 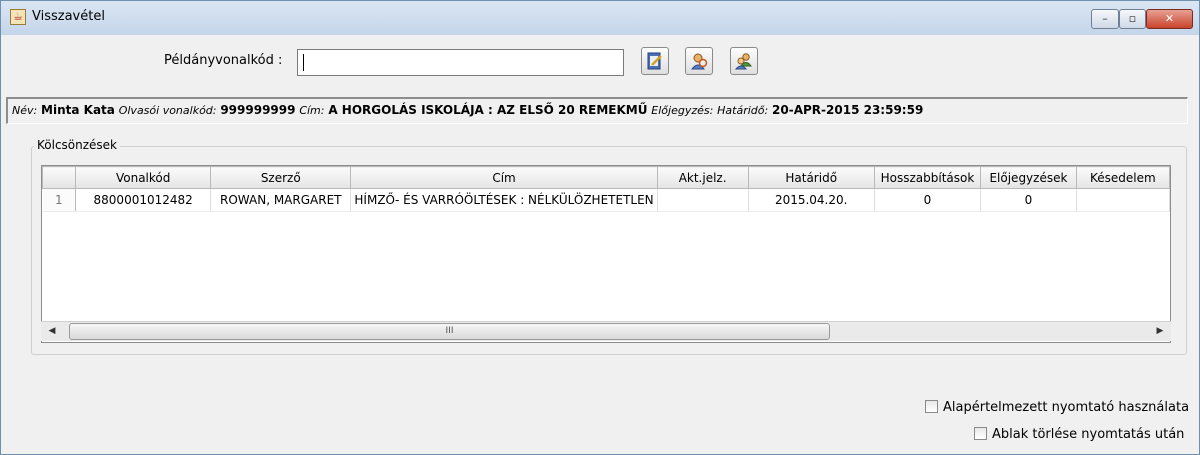 I want to click on cell-author: ROWAN, MARGARET, so click(x=281, y=200).